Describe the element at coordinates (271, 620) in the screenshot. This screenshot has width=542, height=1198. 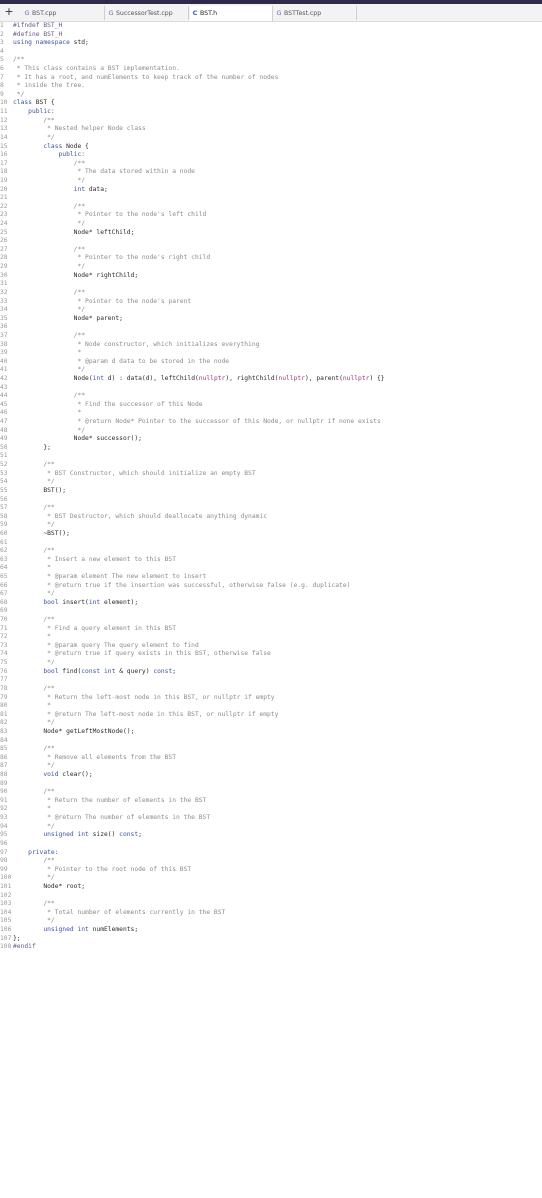
I see `code-line: 70 /**` at that location.